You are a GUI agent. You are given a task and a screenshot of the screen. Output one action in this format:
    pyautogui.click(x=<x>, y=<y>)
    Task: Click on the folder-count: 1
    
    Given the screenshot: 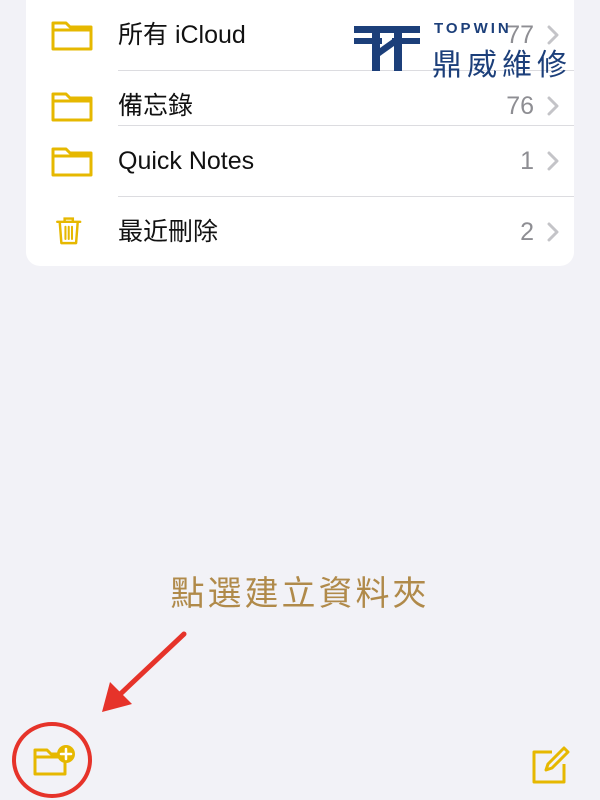 What is the action you would take?
    pyautogui.click(x=527, y=161)
    